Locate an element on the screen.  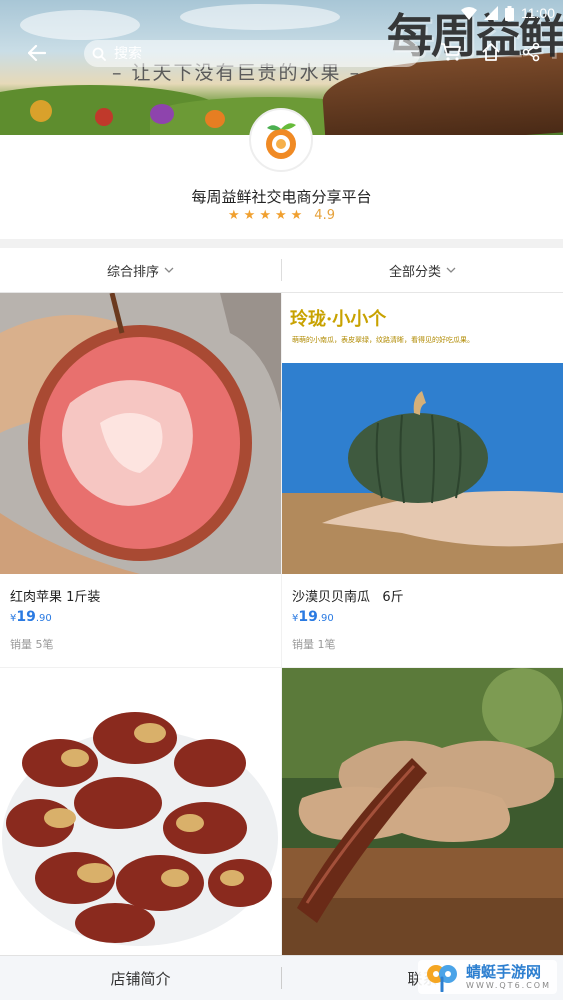
fruit-logo-icon is located at coordinates (281, 141).